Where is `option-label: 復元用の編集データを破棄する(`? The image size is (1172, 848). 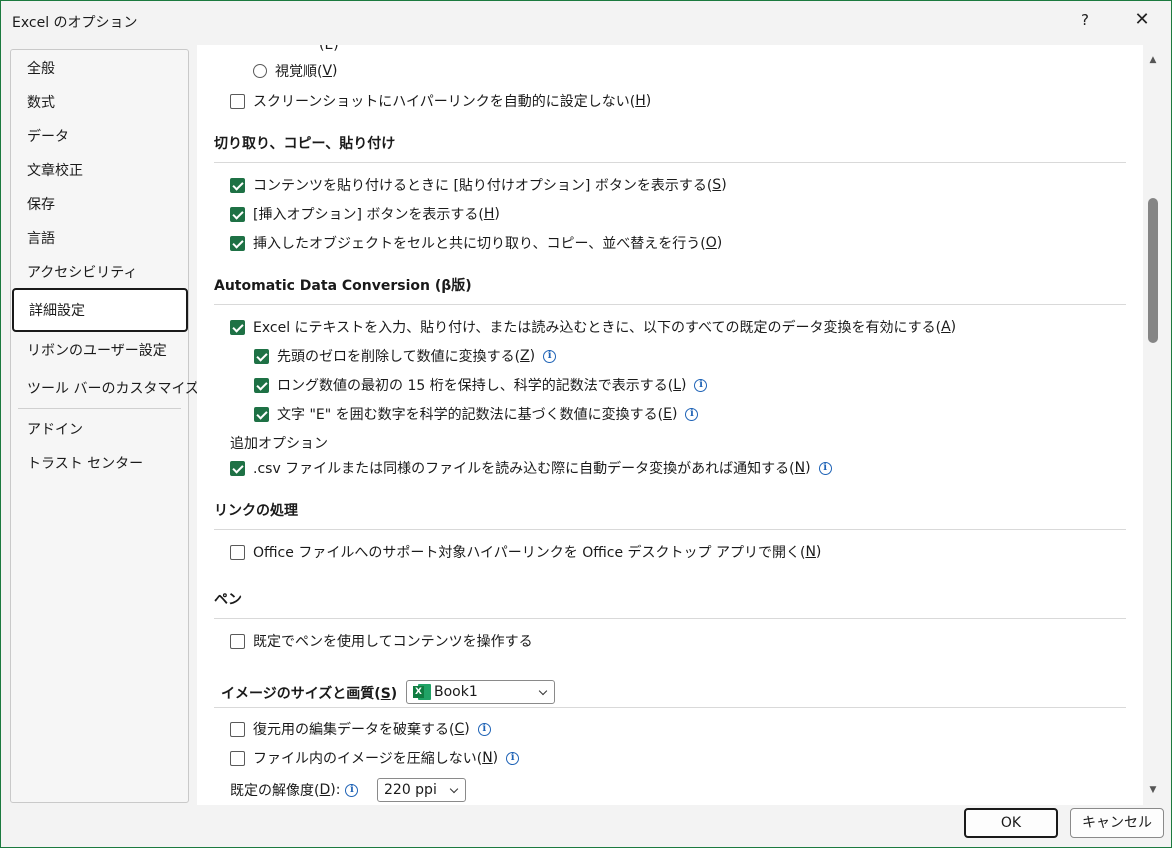 option-label: 復元用の編集データを破棄する( is located at coordinates (354, 730).